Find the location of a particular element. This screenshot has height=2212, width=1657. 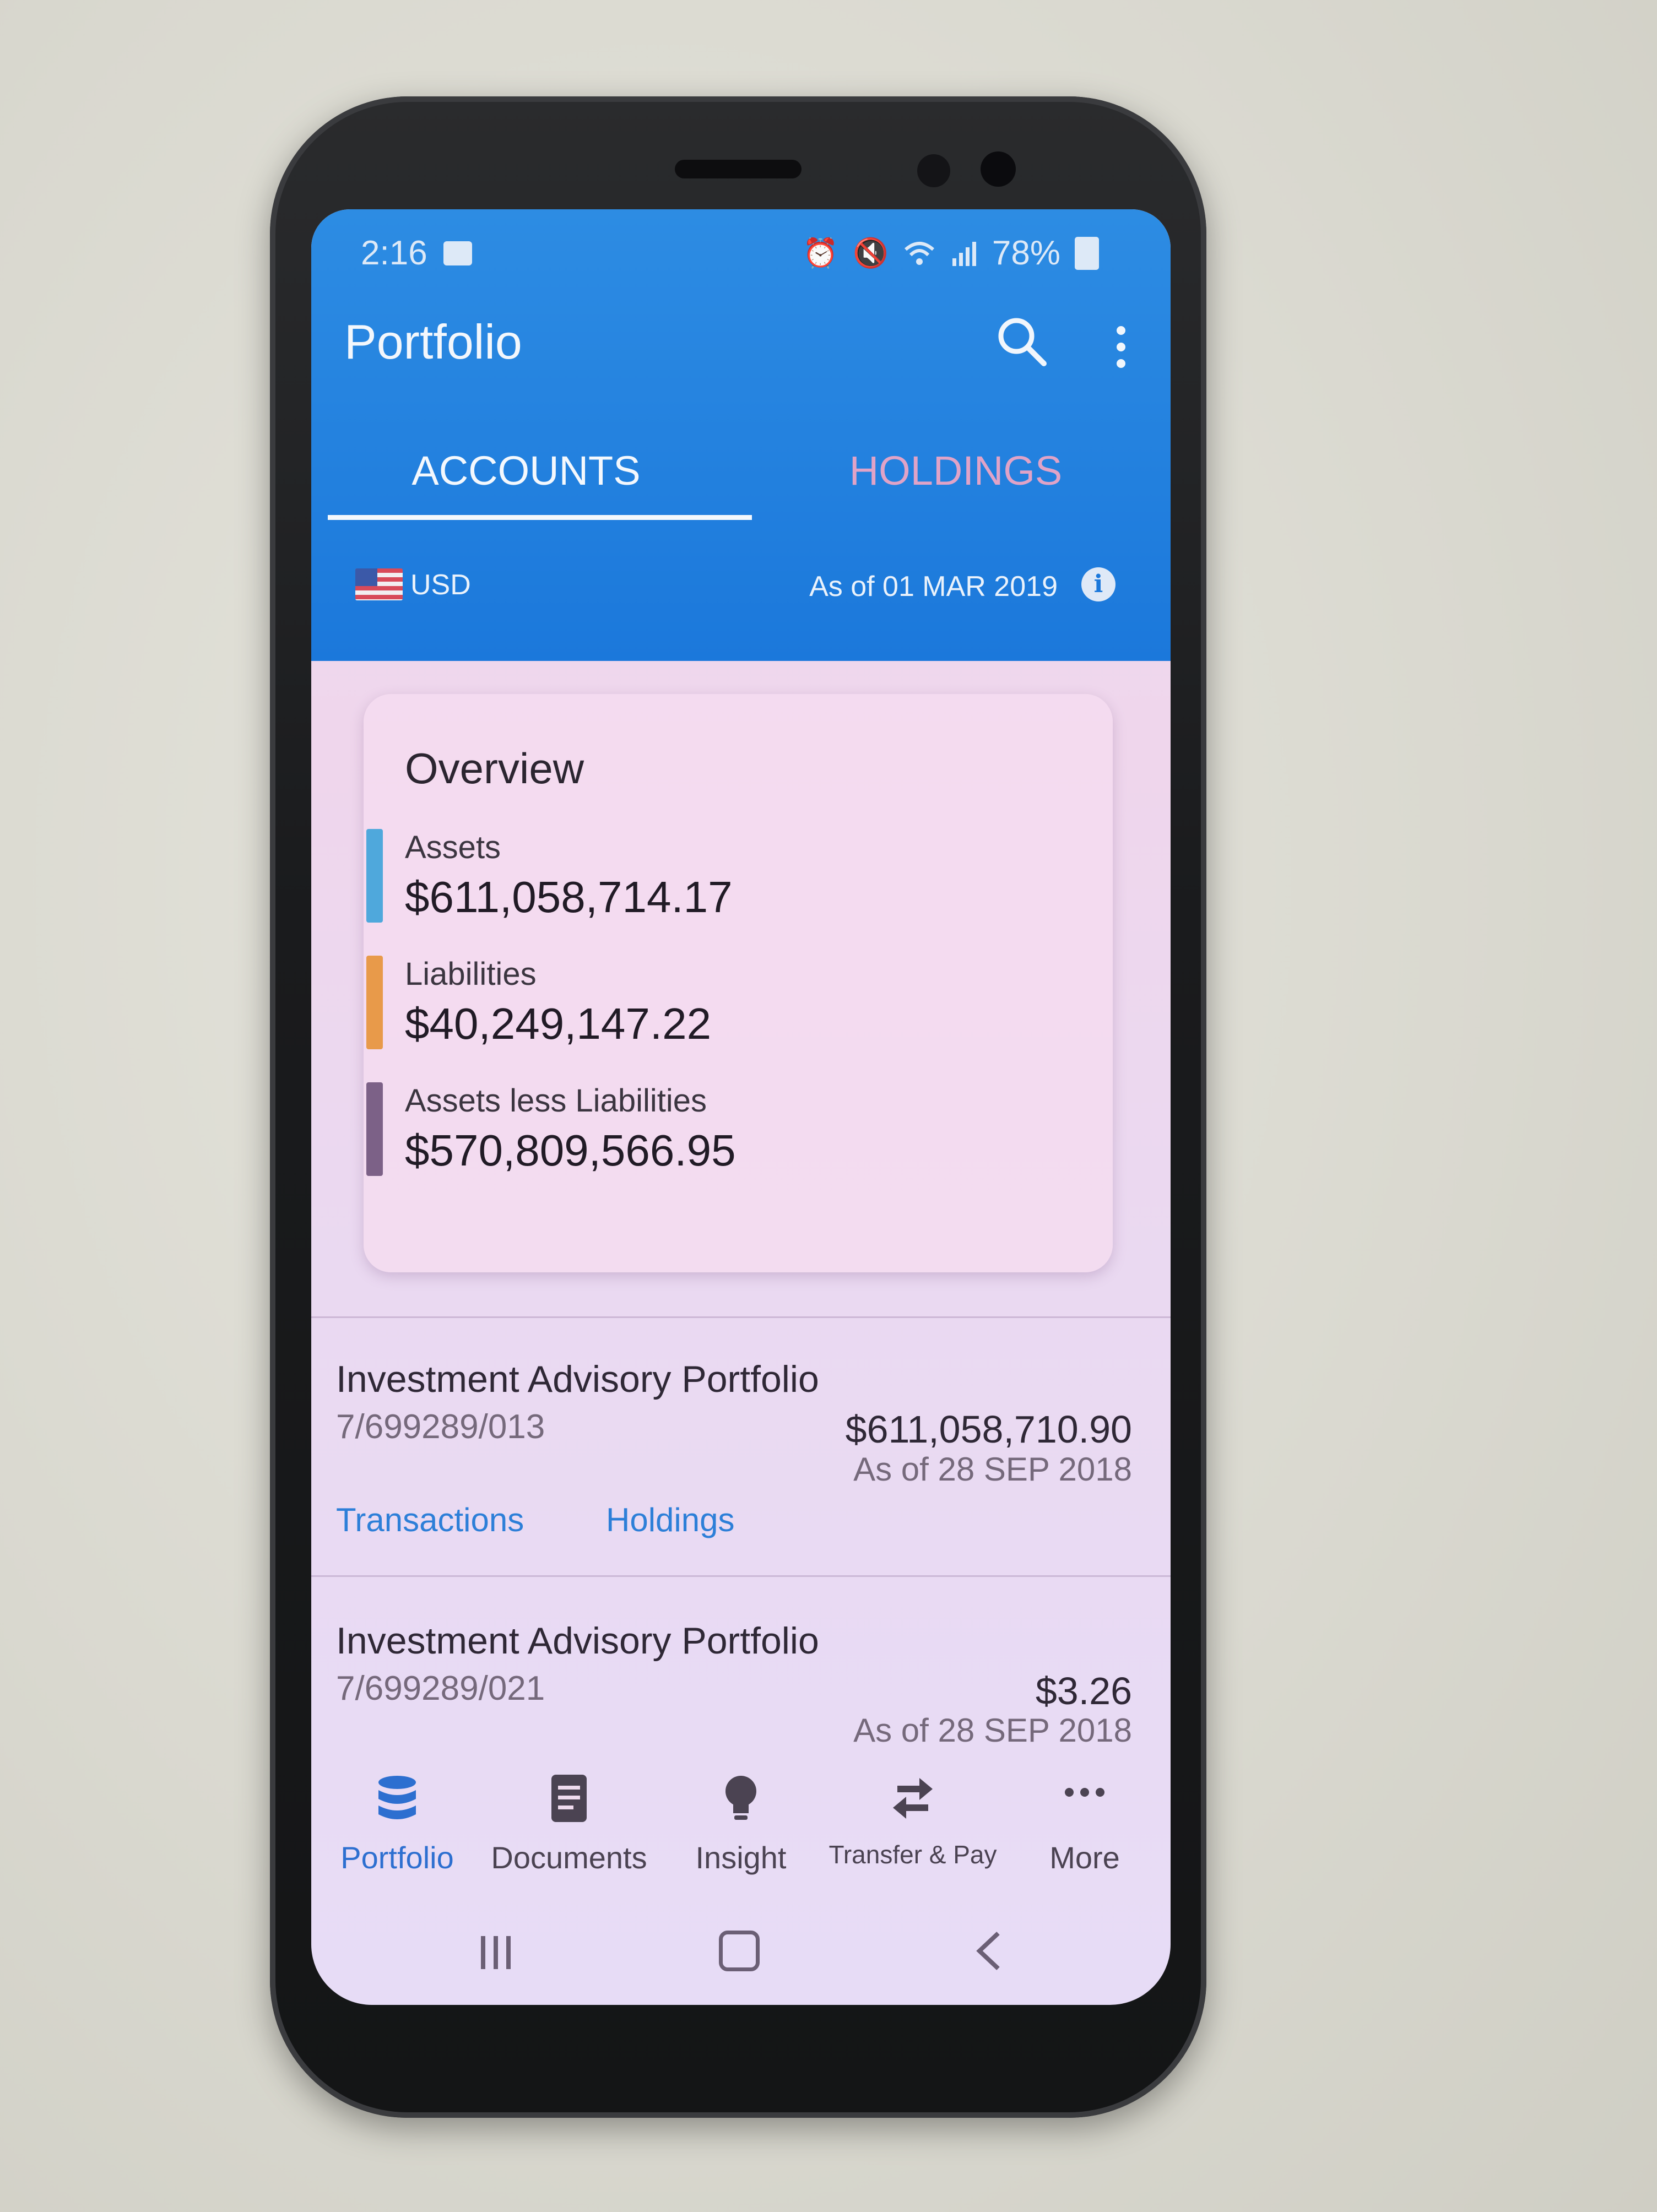

nav-label: Portfolio is located at coordinates (397, 1857).